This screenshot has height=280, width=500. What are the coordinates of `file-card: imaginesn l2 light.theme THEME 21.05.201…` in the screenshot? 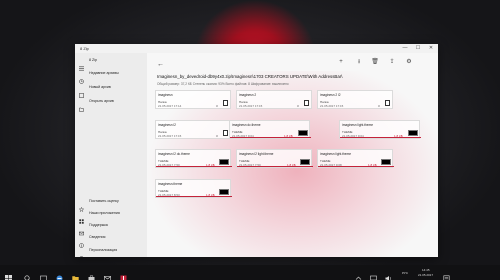 It's located at (274, 158).